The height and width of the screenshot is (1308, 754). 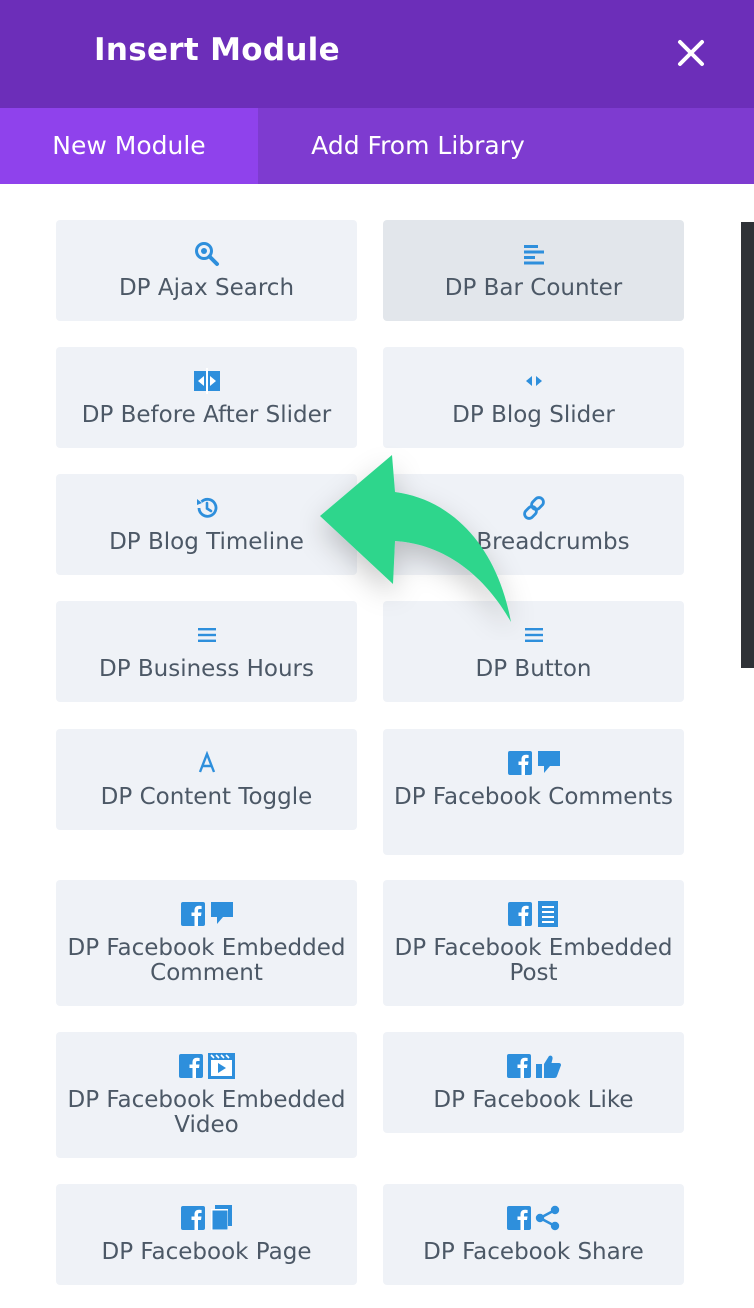 What do you see at coordinates (533, 397) in the screenshot?
I see `module-card-blog-slider: DP Blog Slider` at bounding box center [533, 397].